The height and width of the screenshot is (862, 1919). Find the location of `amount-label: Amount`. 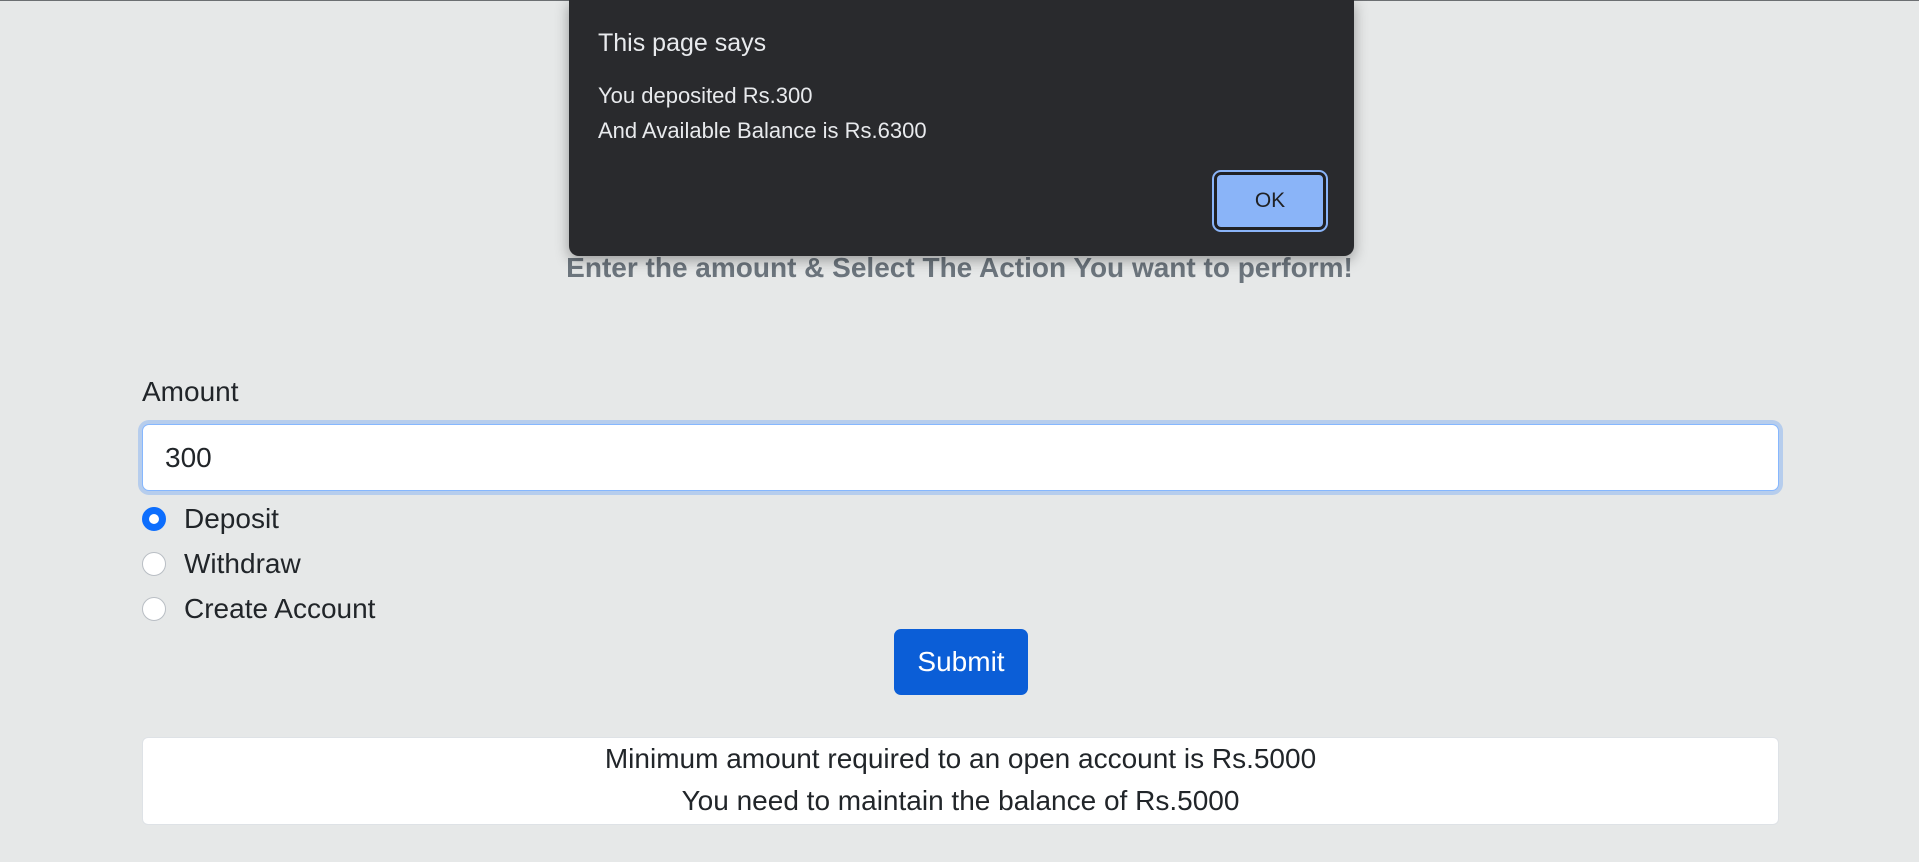

amount-label: Amount is located at coordinates (190, 391).